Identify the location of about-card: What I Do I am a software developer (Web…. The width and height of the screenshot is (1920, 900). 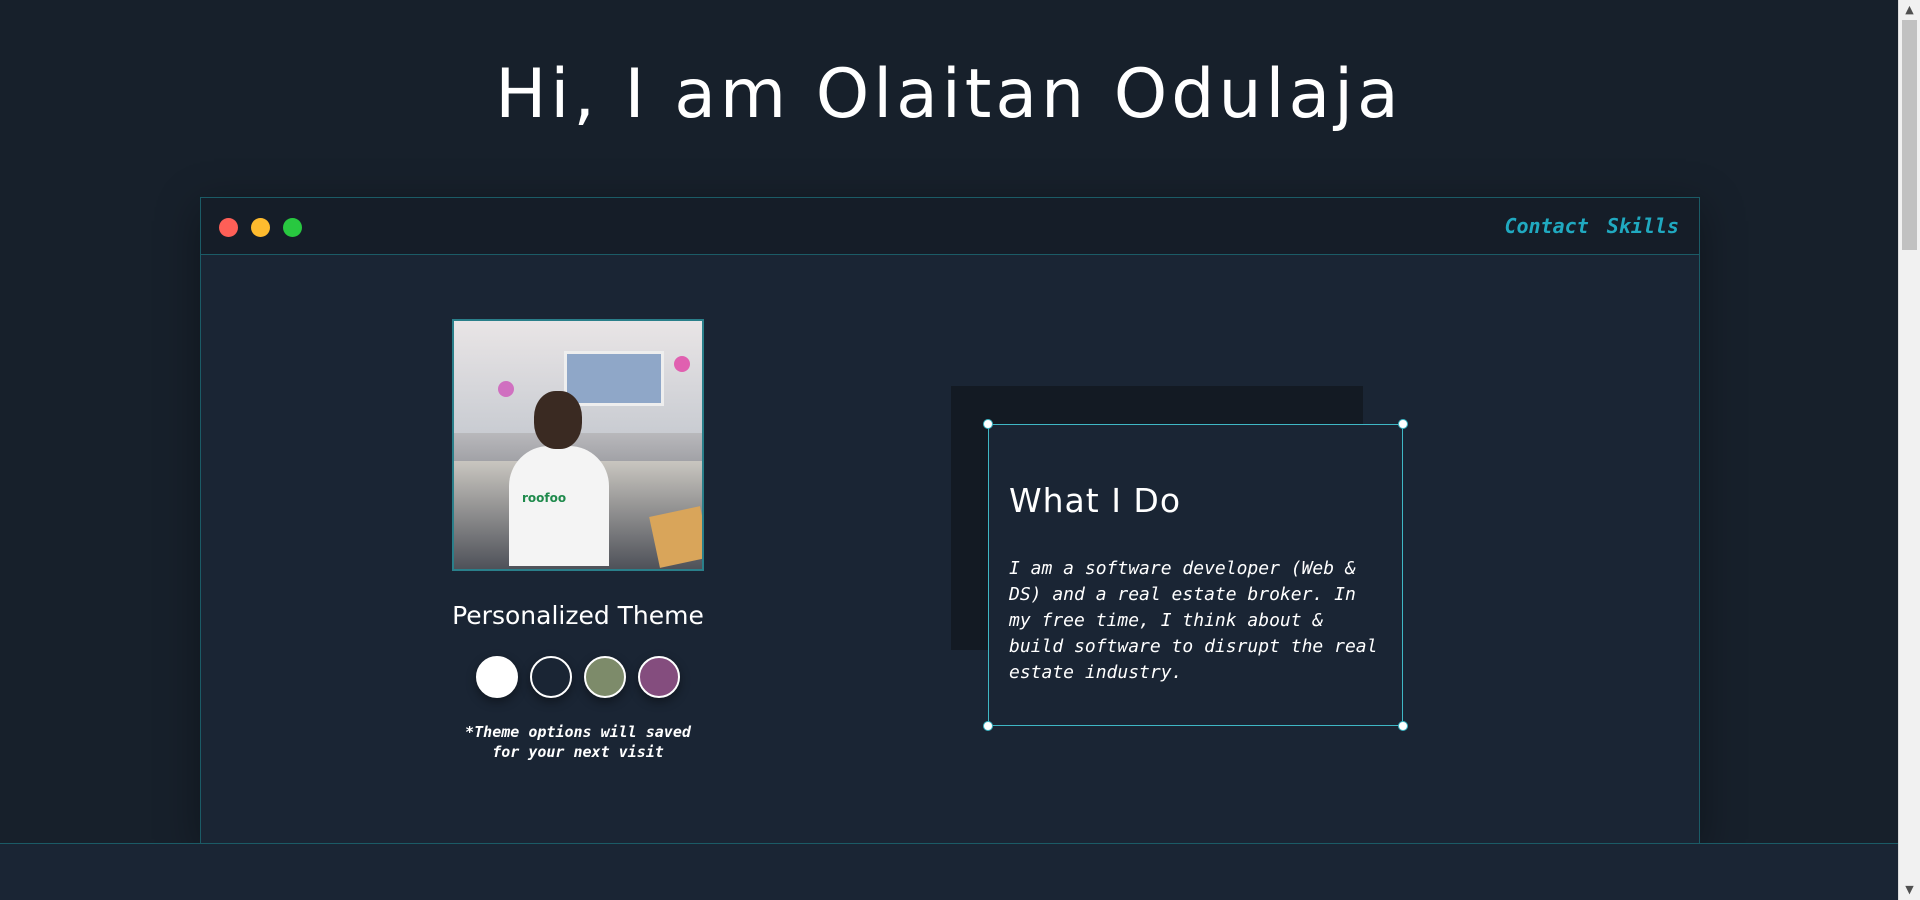
(1195, 575).